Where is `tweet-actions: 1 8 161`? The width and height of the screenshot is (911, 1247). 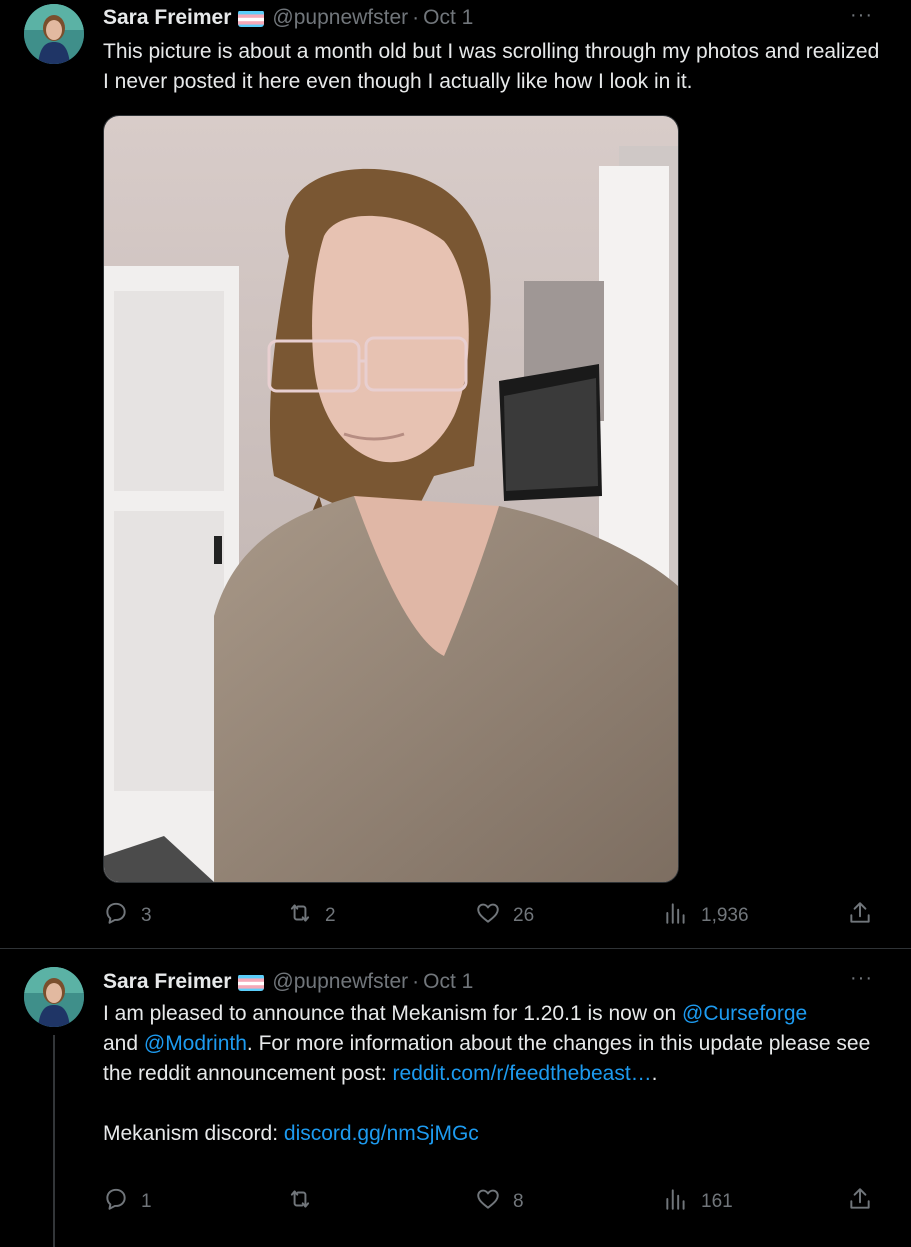 tweet-actions: 1 8 161 is located at coordinates (488, 1201).